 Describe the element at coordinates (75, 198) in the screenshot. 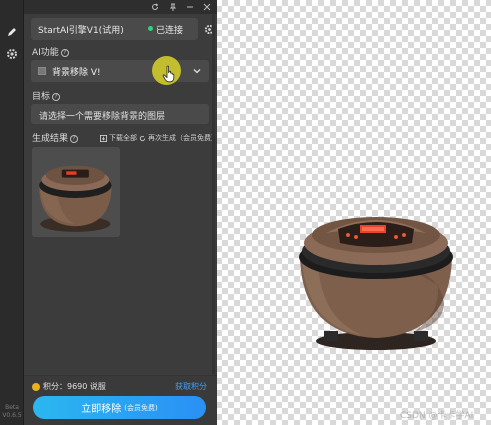

I see `rice-cooker-thumbnail-image` at that location.